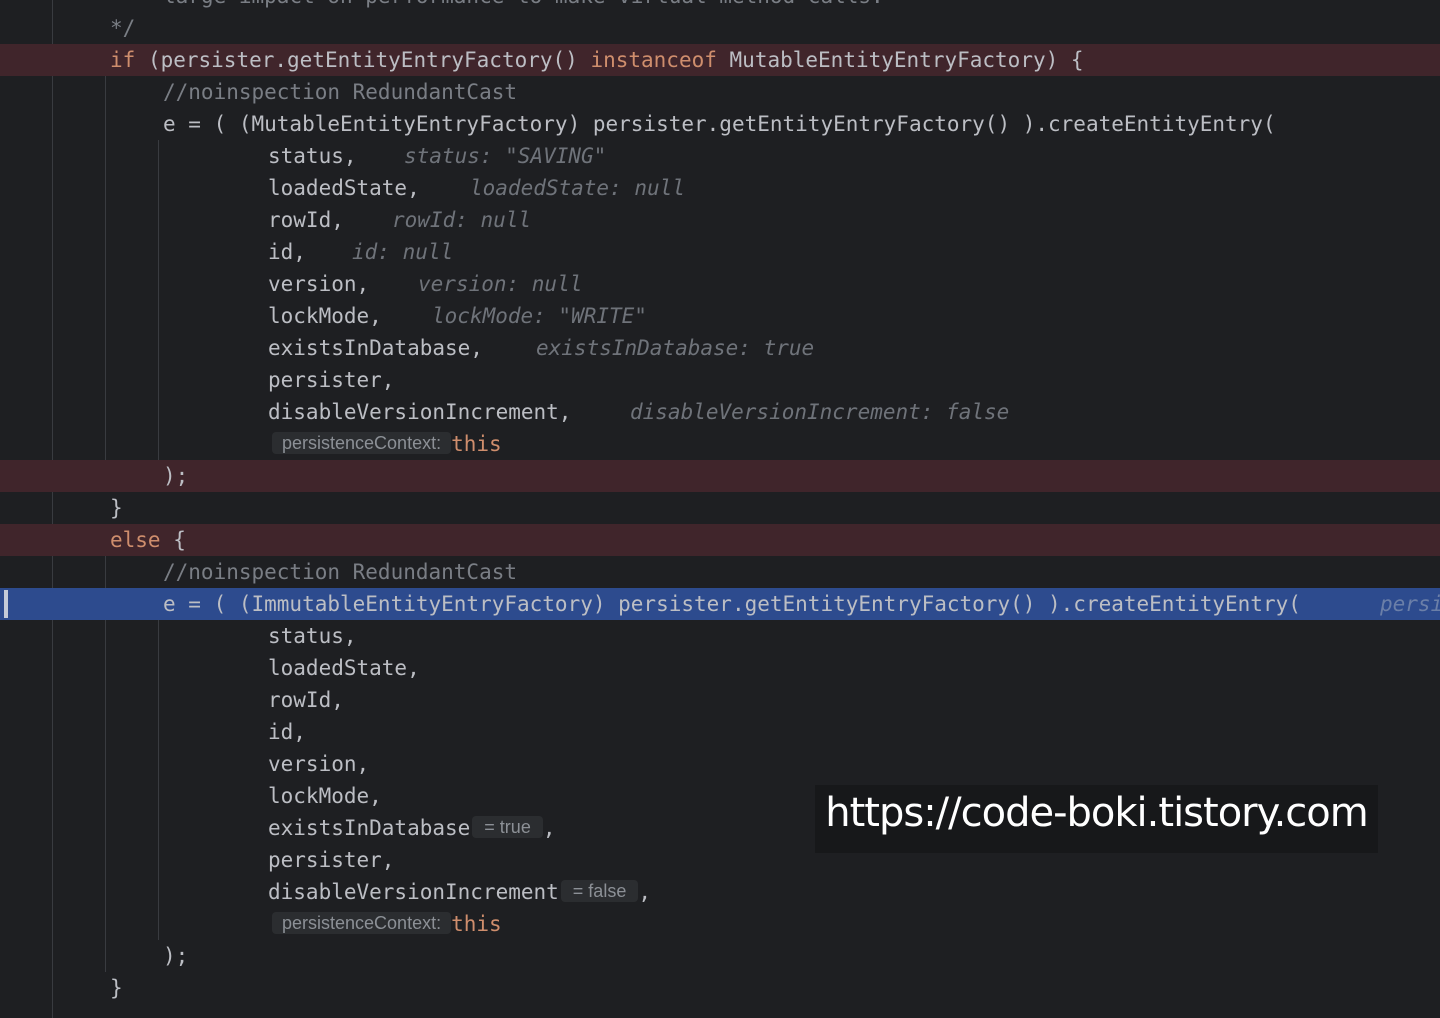 The height and width of the screenshot is (1018, 1440). Describe the element at coordinates (720, 220) in the screenshot. I see `code-line: rowId, rowId: null` at that location.